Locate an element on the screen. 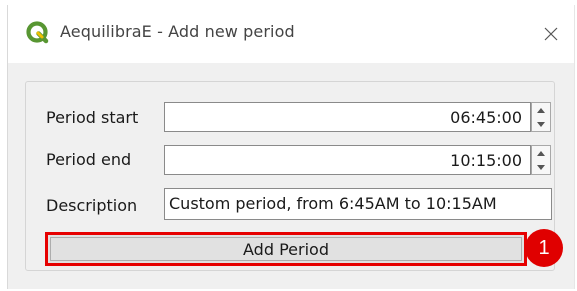  period-end-label: Period end is located at coordinates (89, 159).